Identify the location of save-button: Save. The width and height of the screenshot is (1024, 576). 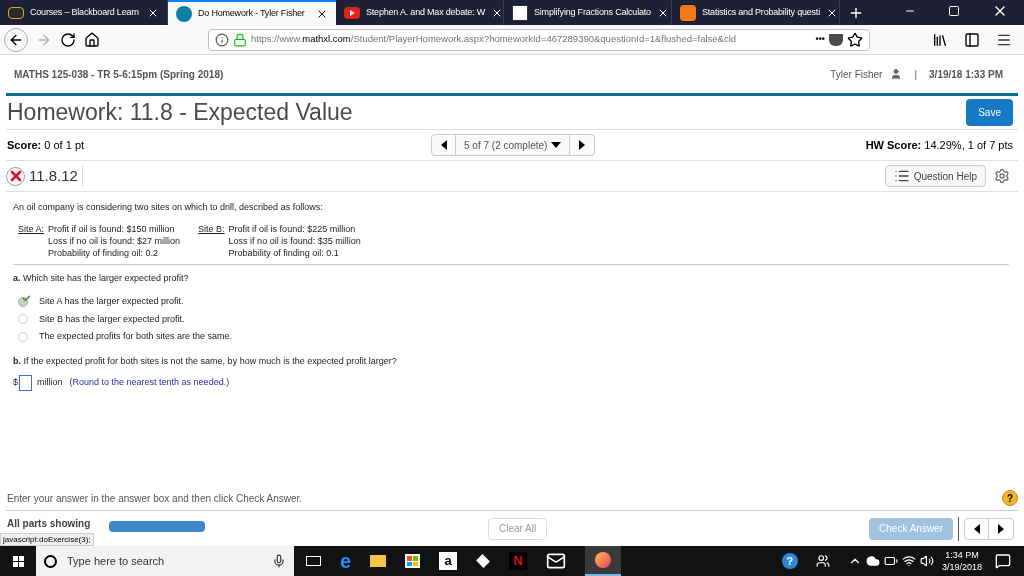
(989, 112).